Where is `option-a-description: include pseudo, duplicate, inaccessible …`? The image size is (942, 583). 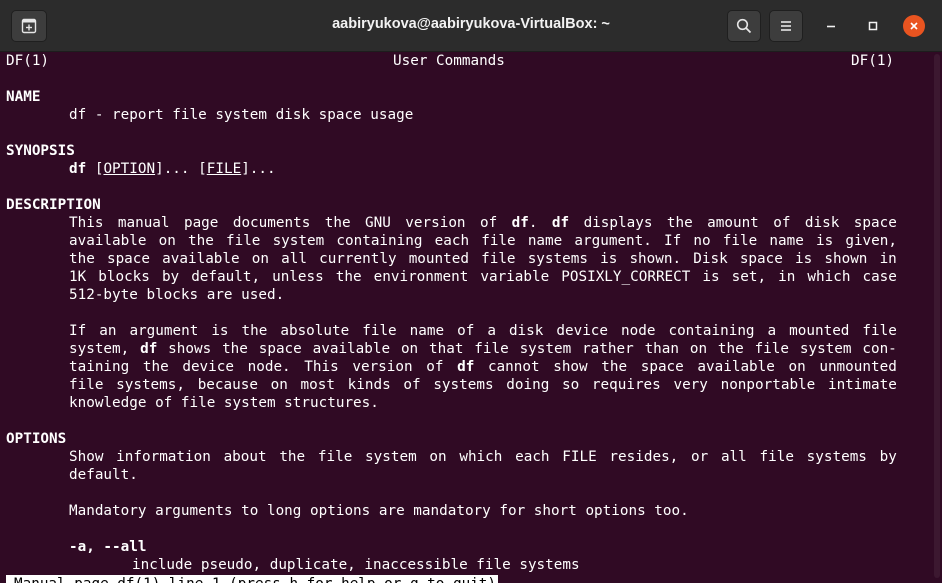 option-a-description: include pseudo, duplicate, inaccessible … is located at coordinates (356, 565).